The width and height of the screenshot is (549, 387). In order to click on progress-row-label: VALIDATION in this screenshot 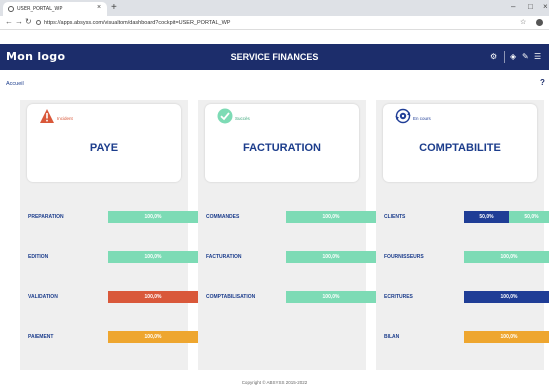, I will do `click(43, 297)`.